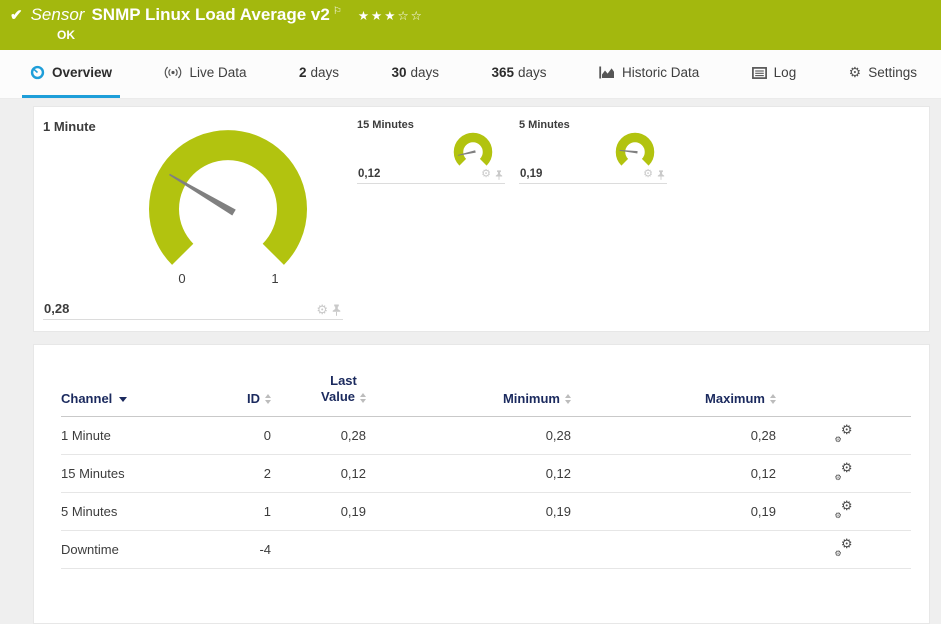 Image resolution: width=941 pixels, height=624 pixels. Describe the element at coordinates (318, 387) in the screenshot. I see `column-header-last-value: Last Value` at that location.